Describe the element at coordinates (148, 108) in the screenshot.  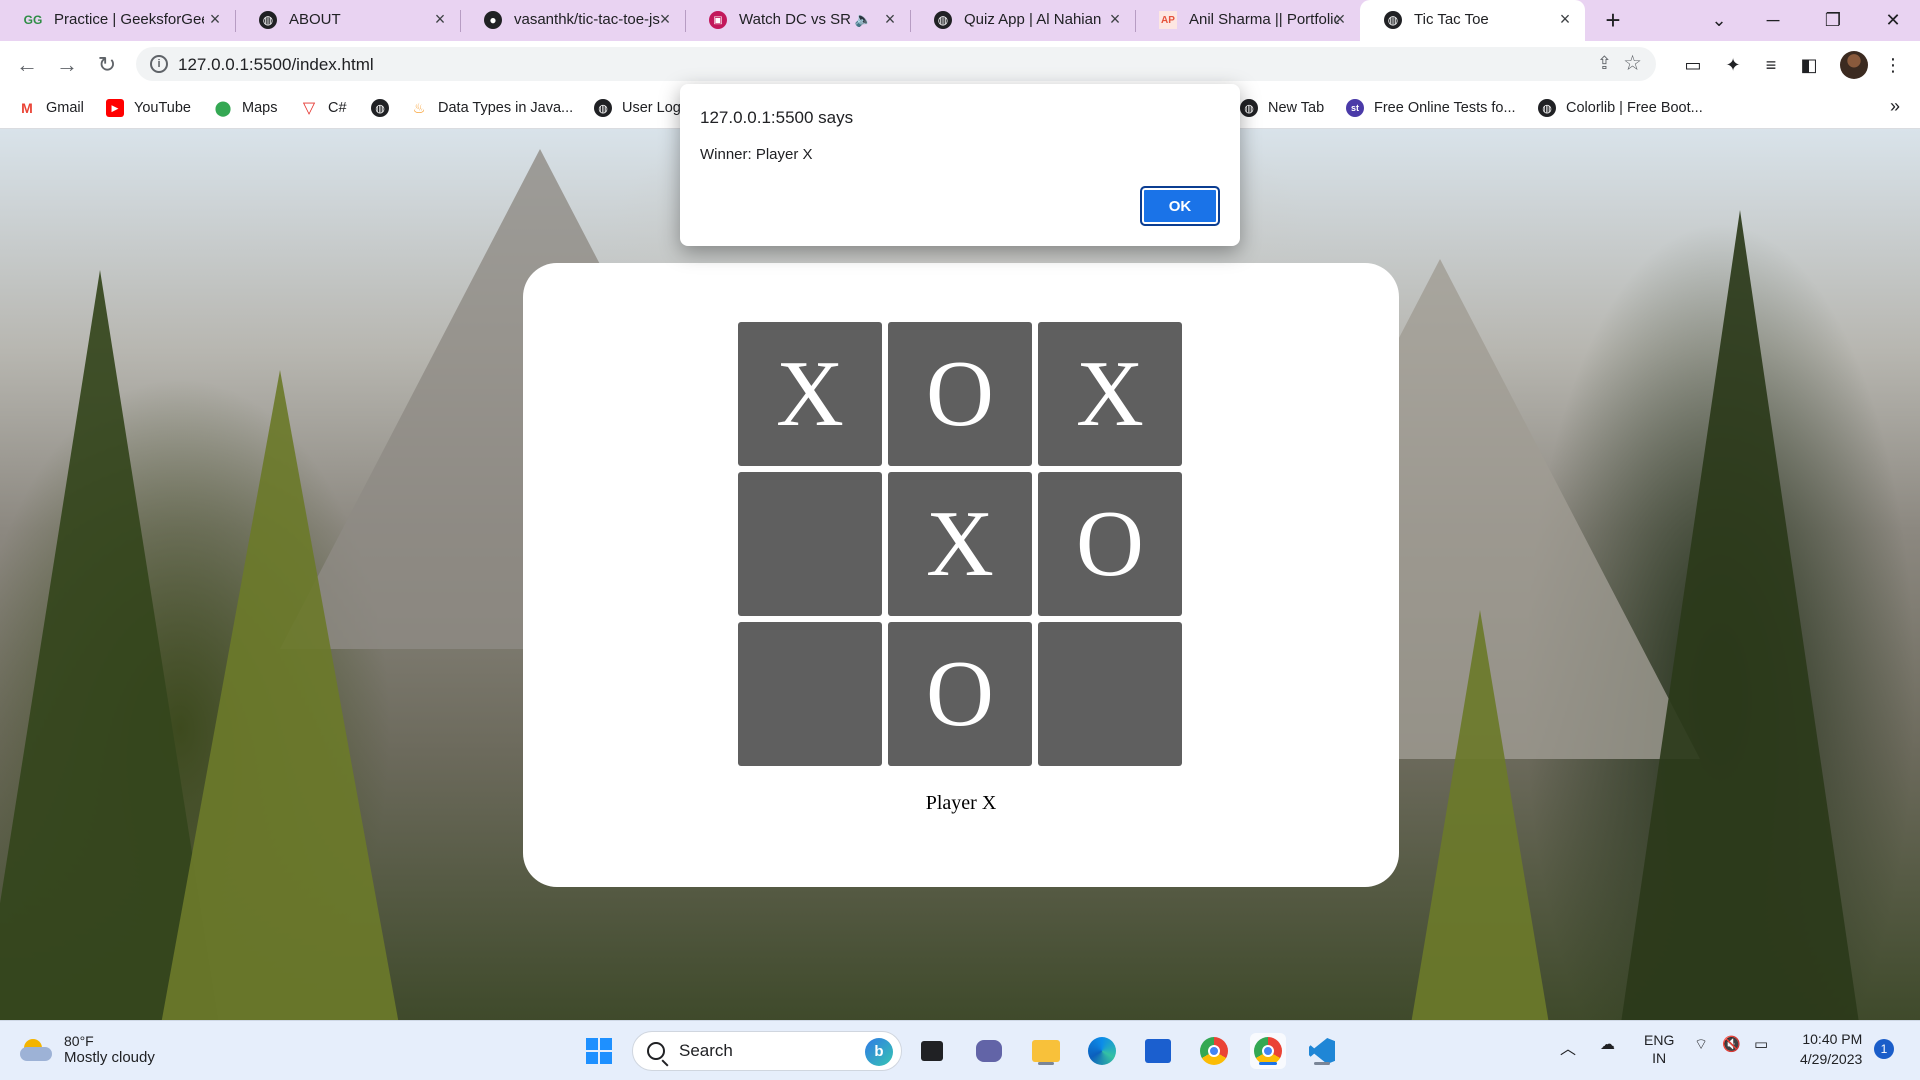
I see `bookmark-youtube: ▶ YouTube` at that location.